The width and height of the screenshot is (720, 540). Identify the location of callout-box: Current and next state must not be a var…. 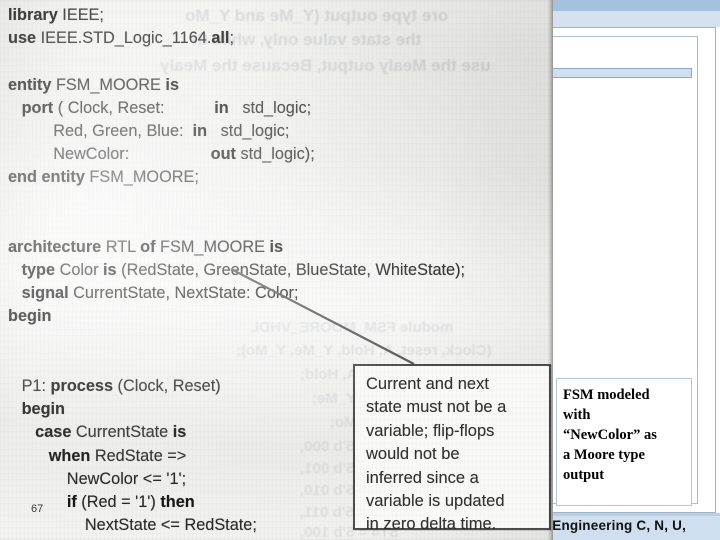
(452, 448).